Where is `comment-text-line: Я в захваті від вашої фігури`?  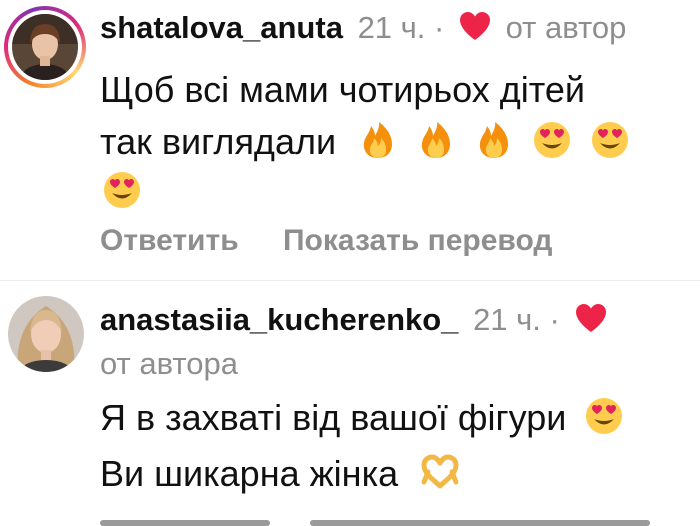
comment-text-line: Я в захваті від вашої фігури is located at coordinates (362, 418).